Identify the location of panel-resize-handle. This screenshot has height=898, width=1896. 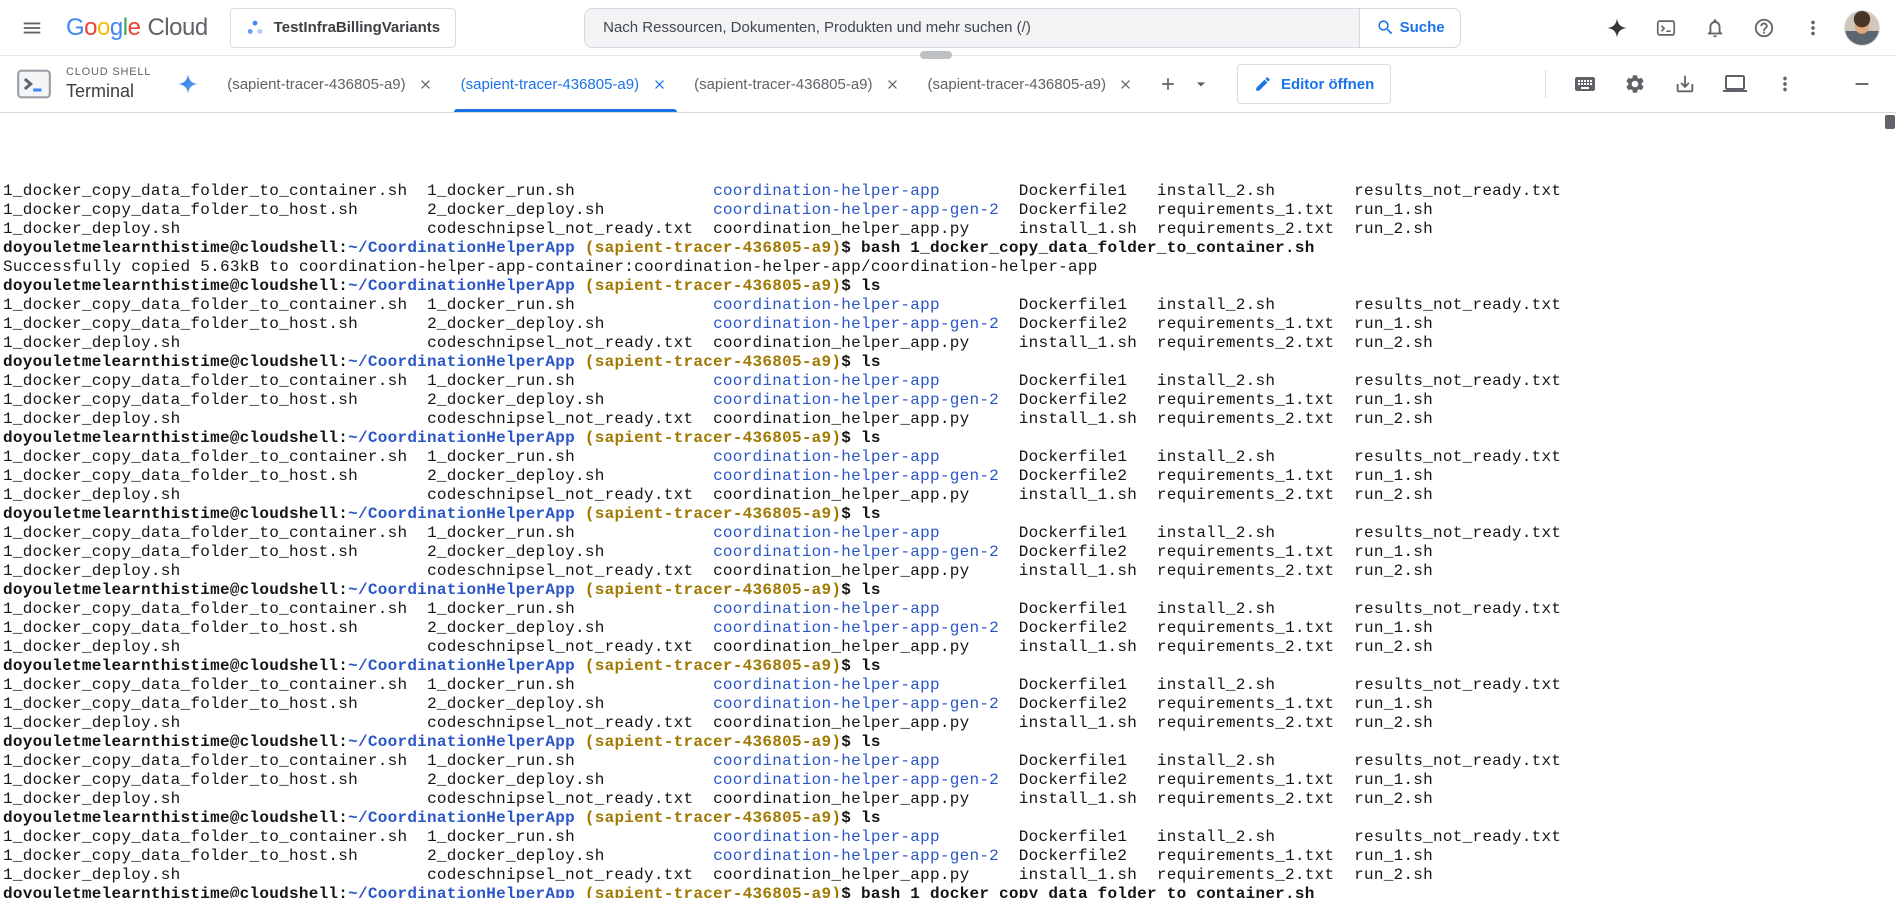
(936, 55).